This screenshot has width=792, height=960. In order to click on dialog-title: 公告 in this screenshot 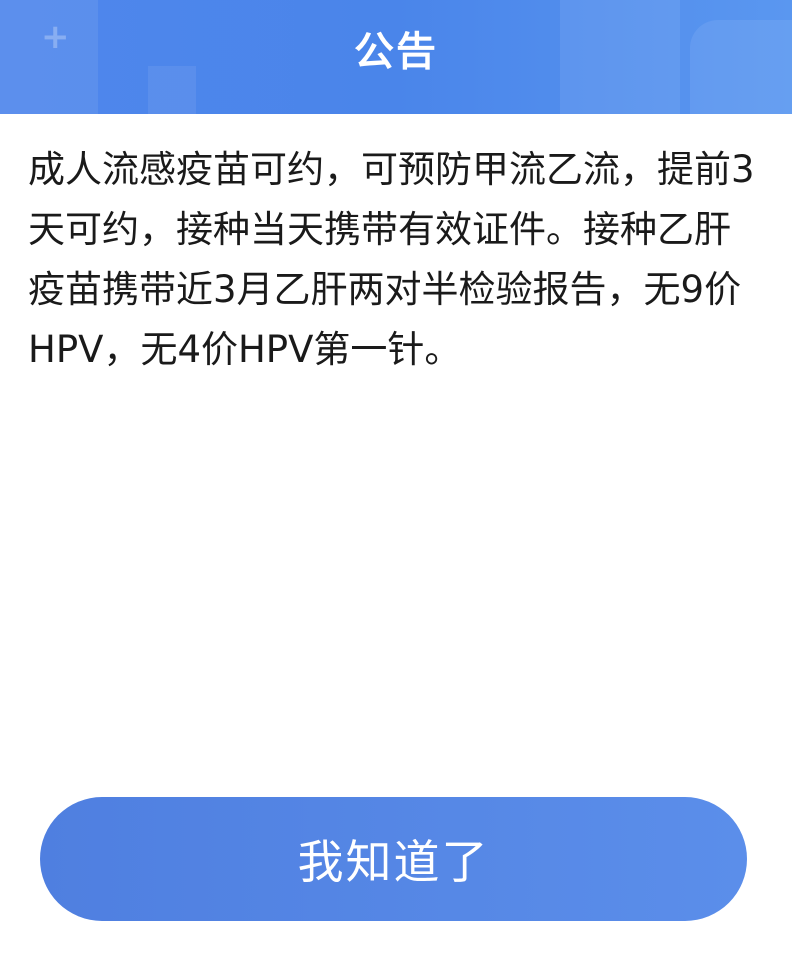, I will do `click(396, 52)`.